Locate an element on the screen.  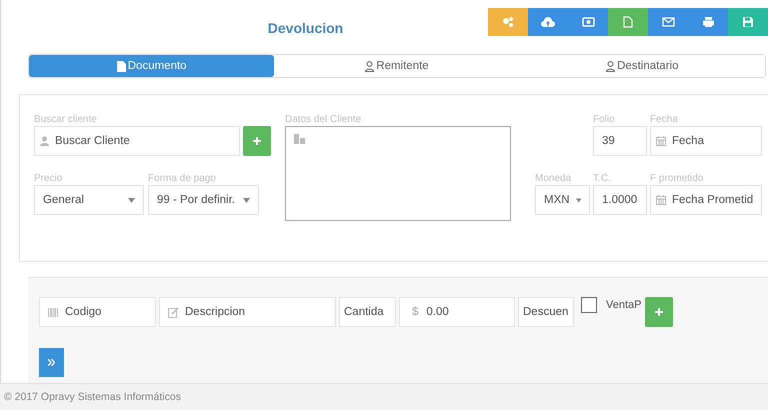
field-label: Forma de pago is located at coordinates (182, 179).